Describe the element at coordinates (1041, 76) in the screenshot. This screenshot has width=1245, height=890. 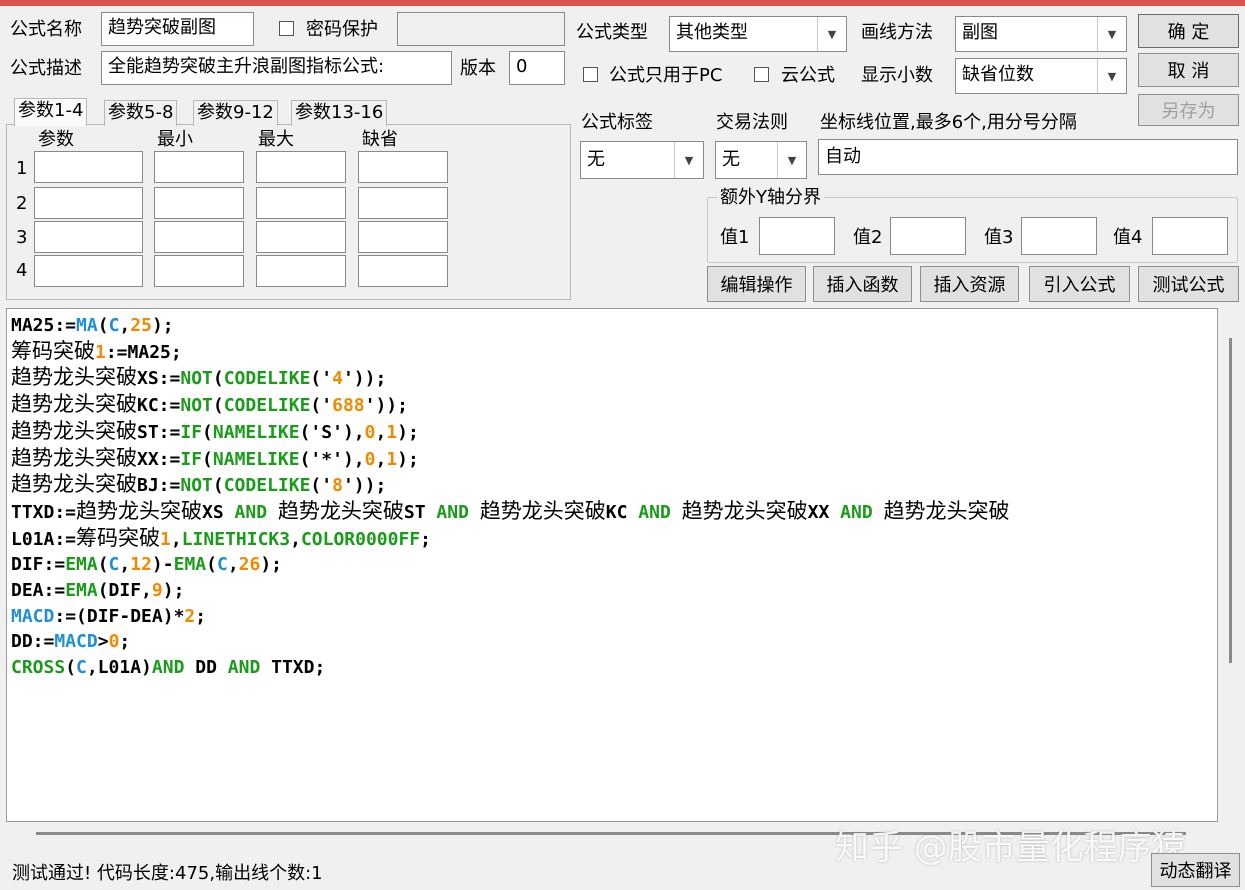
I see `decimal-select: 缺省位数 ▼` at that location.